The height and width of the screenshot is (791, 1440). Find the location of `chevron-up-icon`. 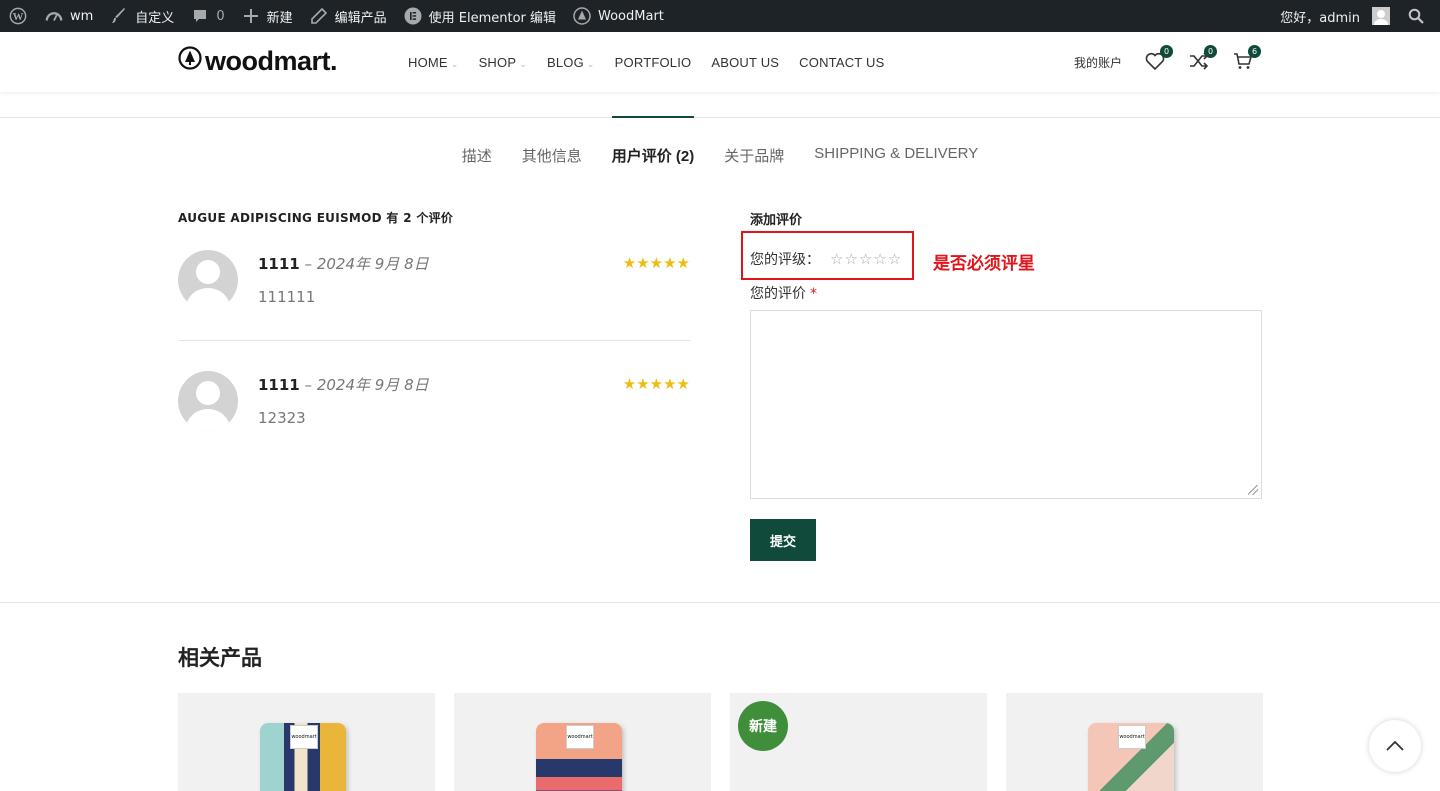

chevron-up-icon is located at coordinates (1395, 746).